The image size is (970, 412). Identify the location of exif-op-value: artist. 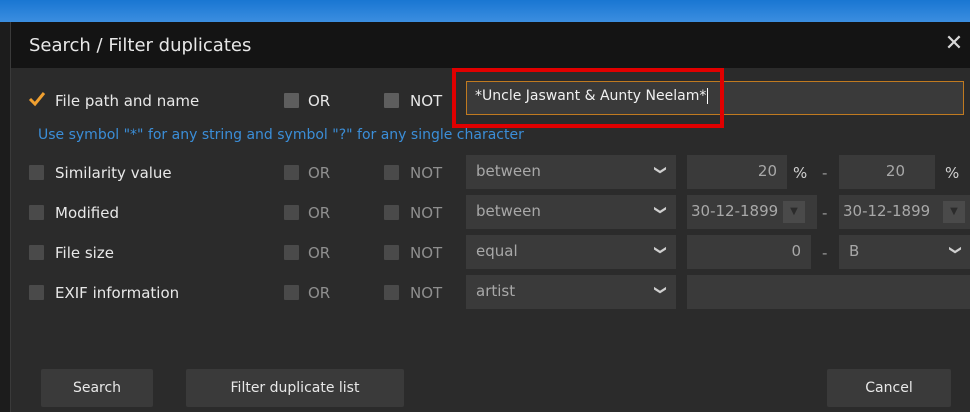
(496, 291).